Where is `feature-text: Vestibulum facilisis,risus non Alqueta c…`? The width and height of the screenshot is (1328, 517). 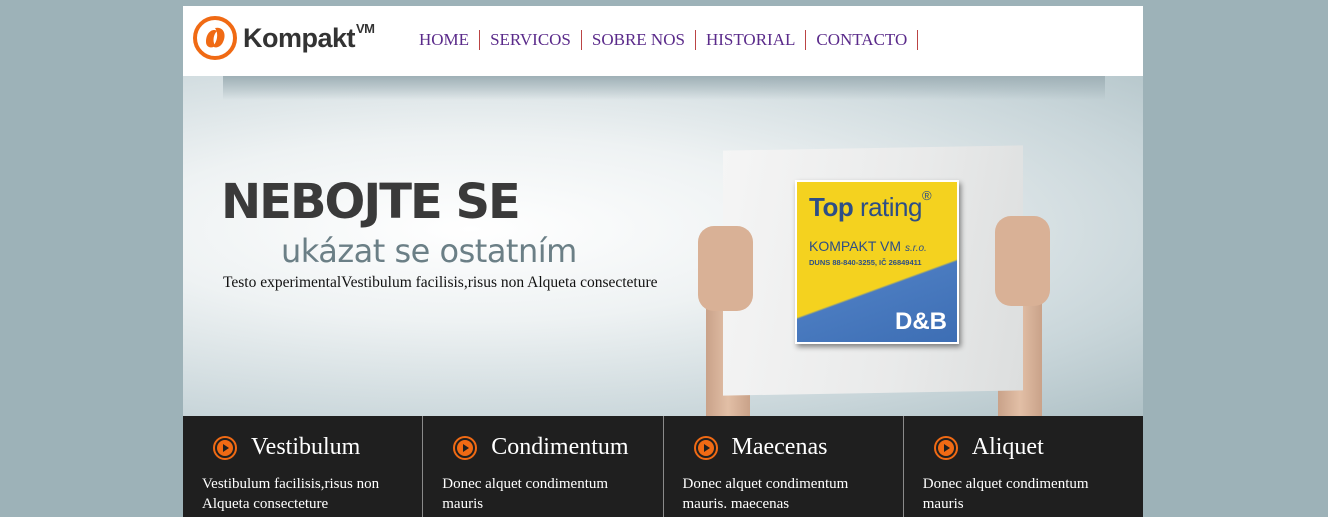 feature-text: Vestibulum facilisis,risus non Alqueta c… is located at coordinates (291, 494).